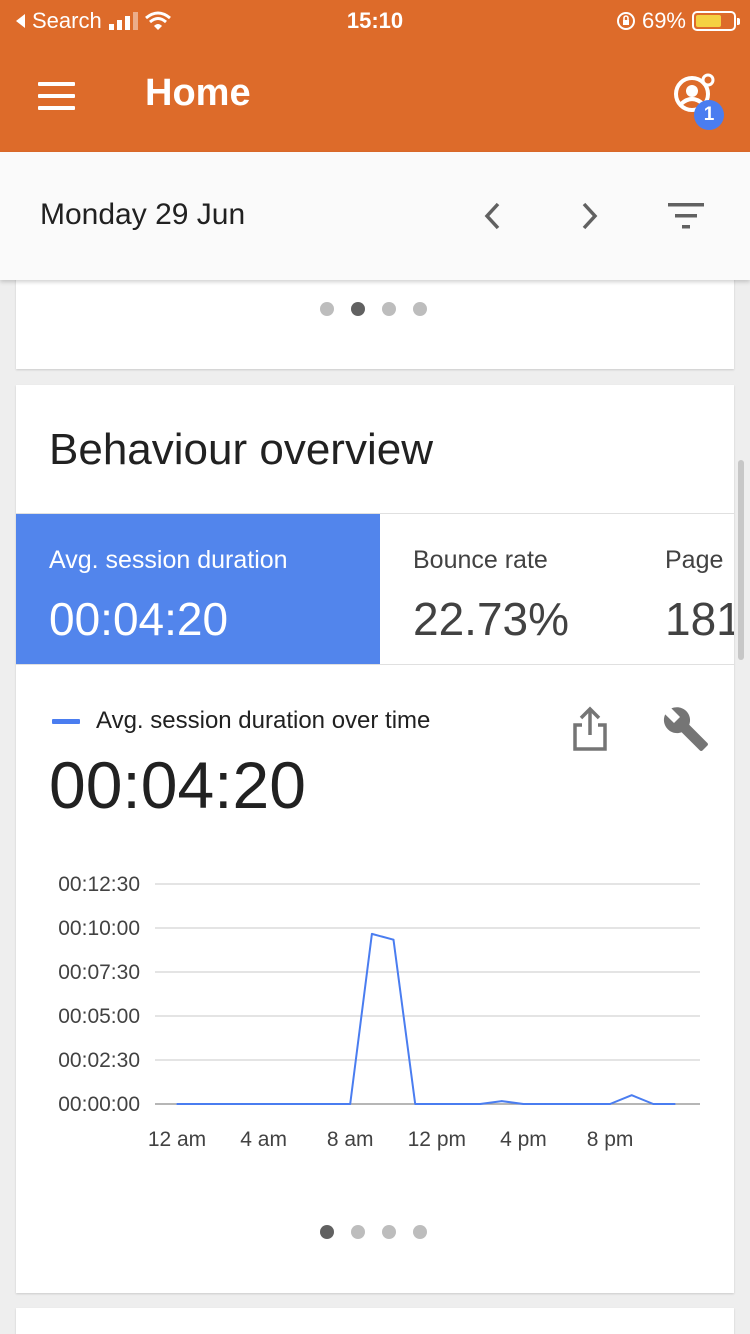  Describe the element at coordinates (373, 1232) in the screenshot. I see `behaviour-card-pager` at that location.